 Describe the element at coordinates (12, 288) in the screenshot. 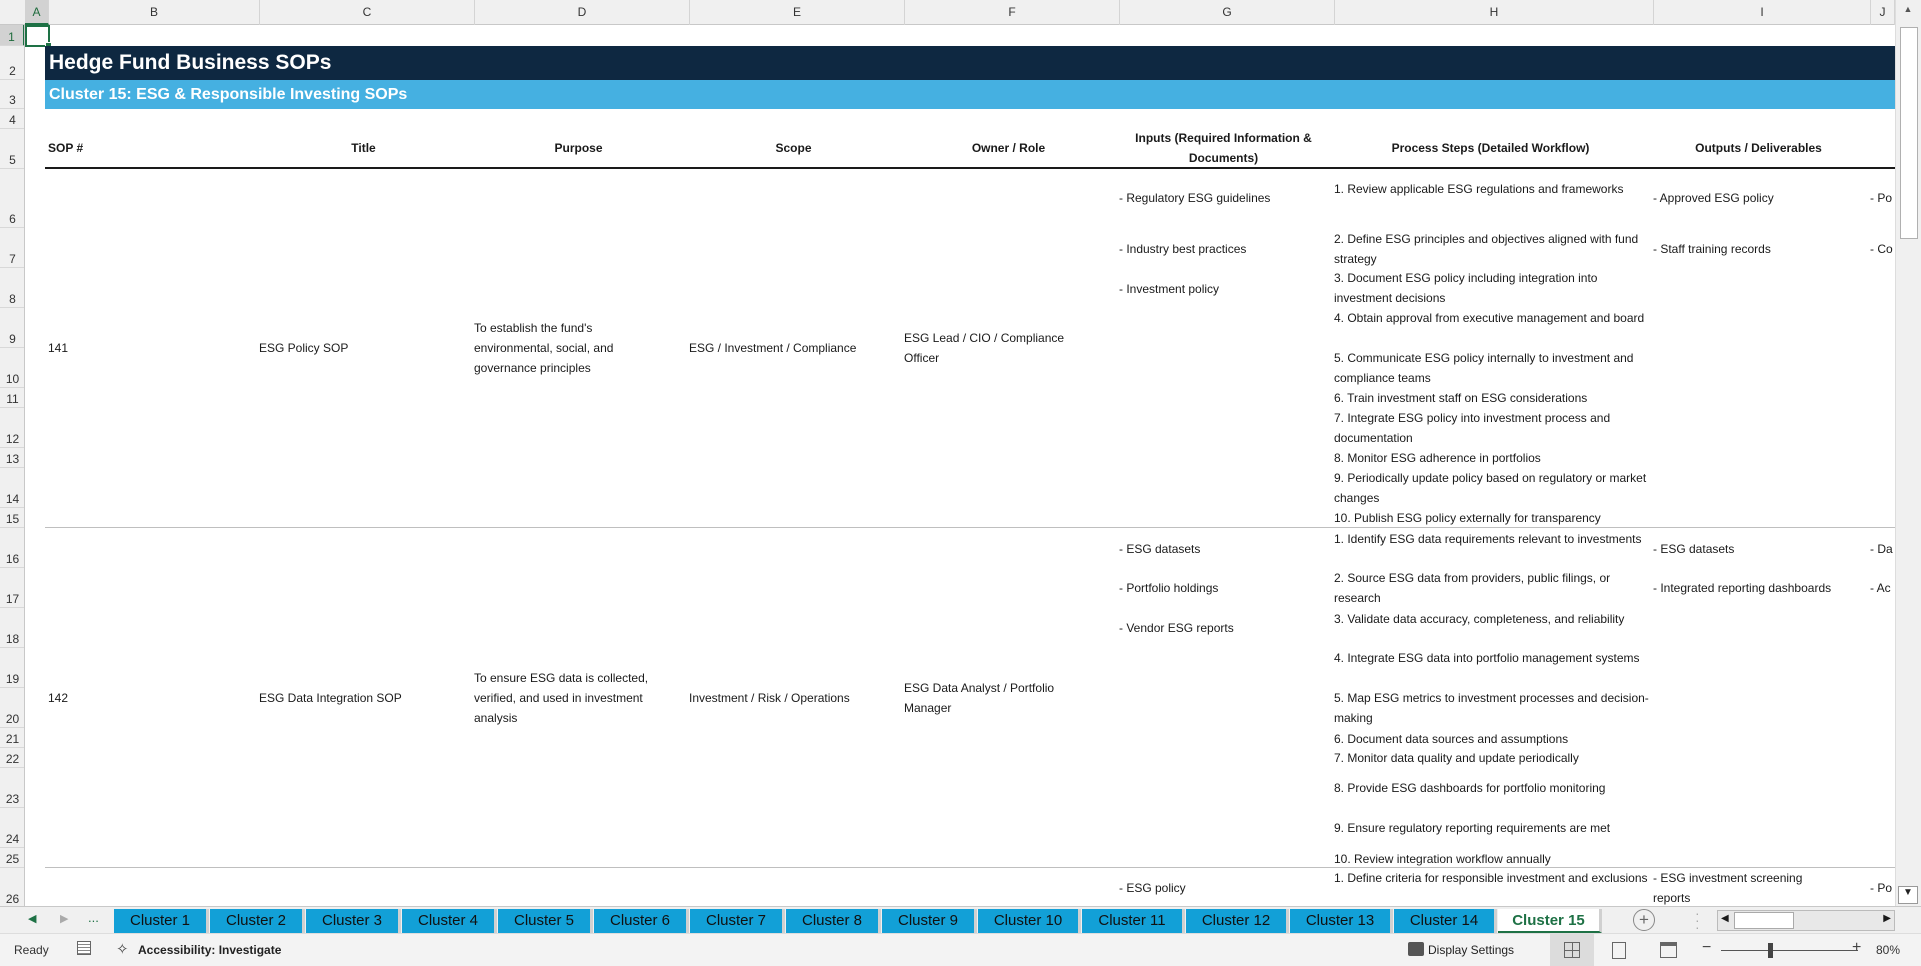

I see `row-header-8: 8` at that location.